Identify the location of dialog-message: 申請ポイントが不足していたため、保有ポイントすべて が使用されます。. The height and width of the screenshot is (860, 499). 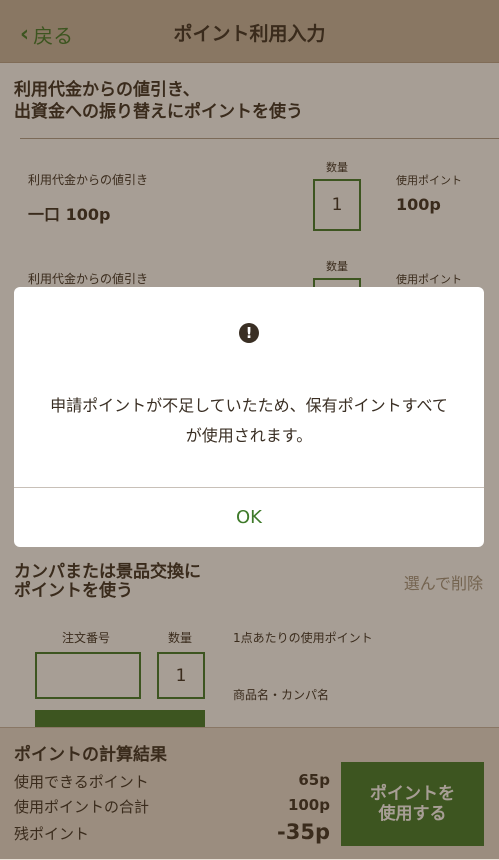
(249, 421).